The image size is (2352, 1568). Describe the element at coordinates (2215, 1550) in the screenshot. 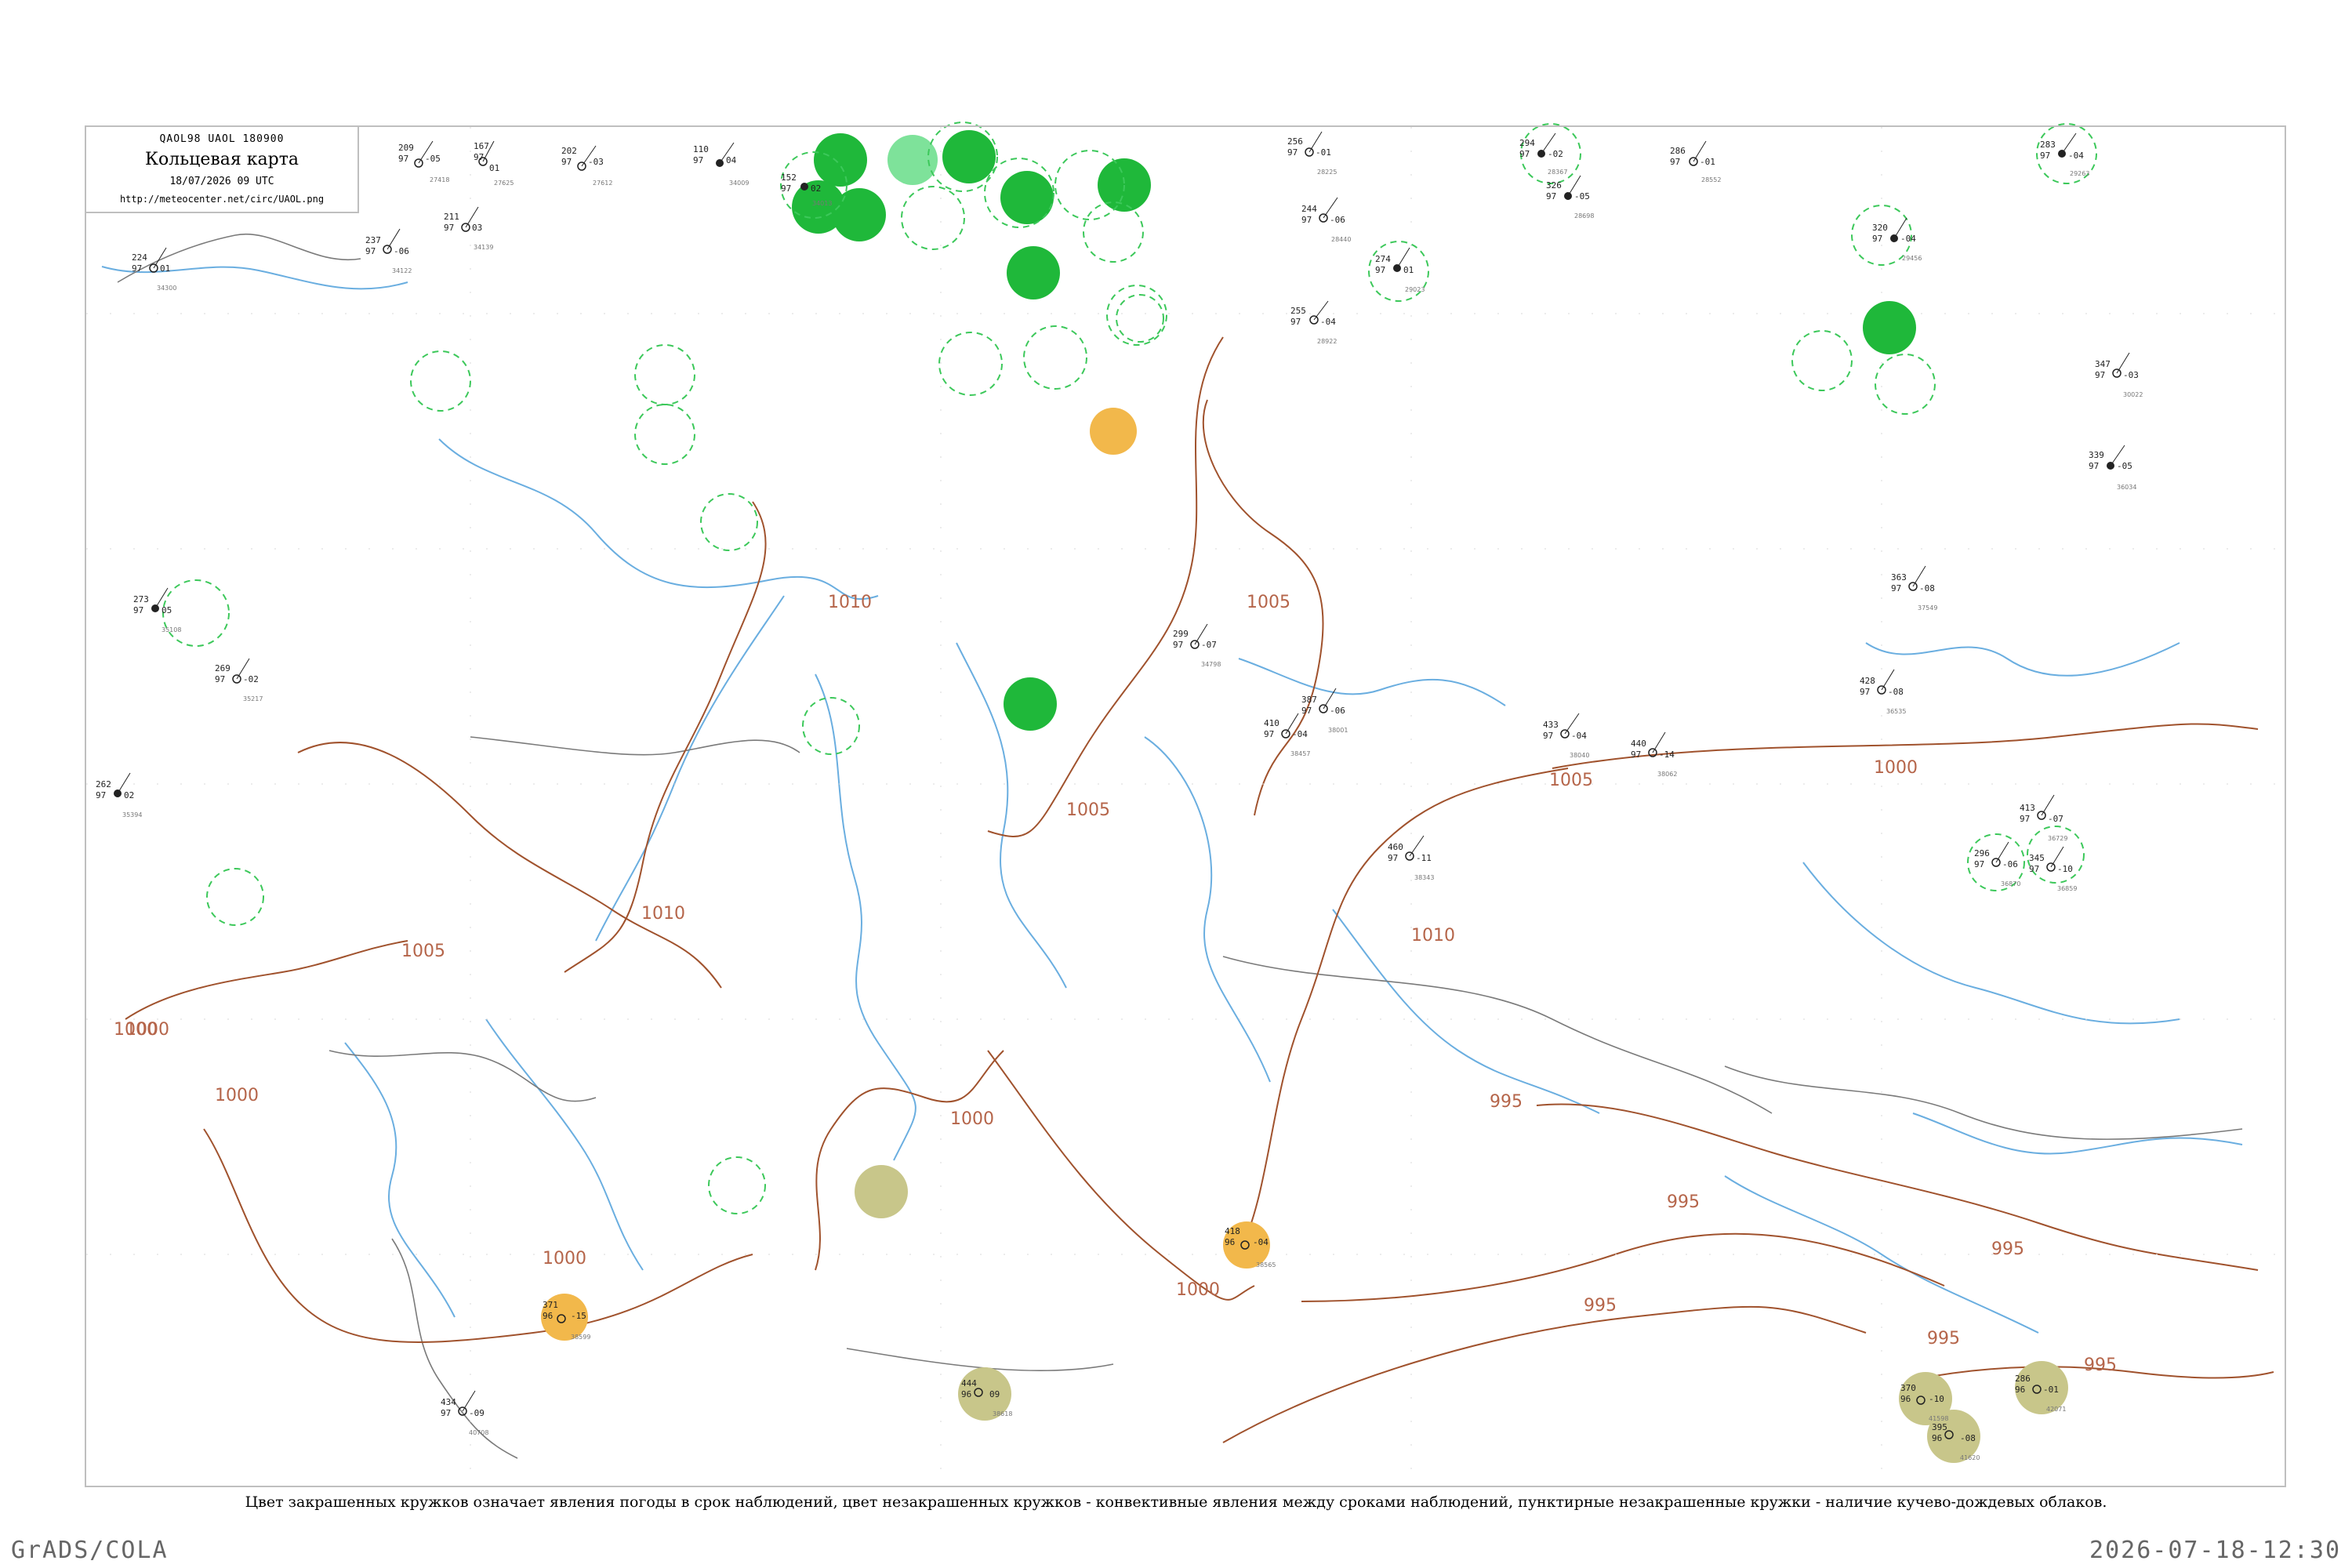

I see `footer-timestamp: 2026-07-18-12:30` at that location.